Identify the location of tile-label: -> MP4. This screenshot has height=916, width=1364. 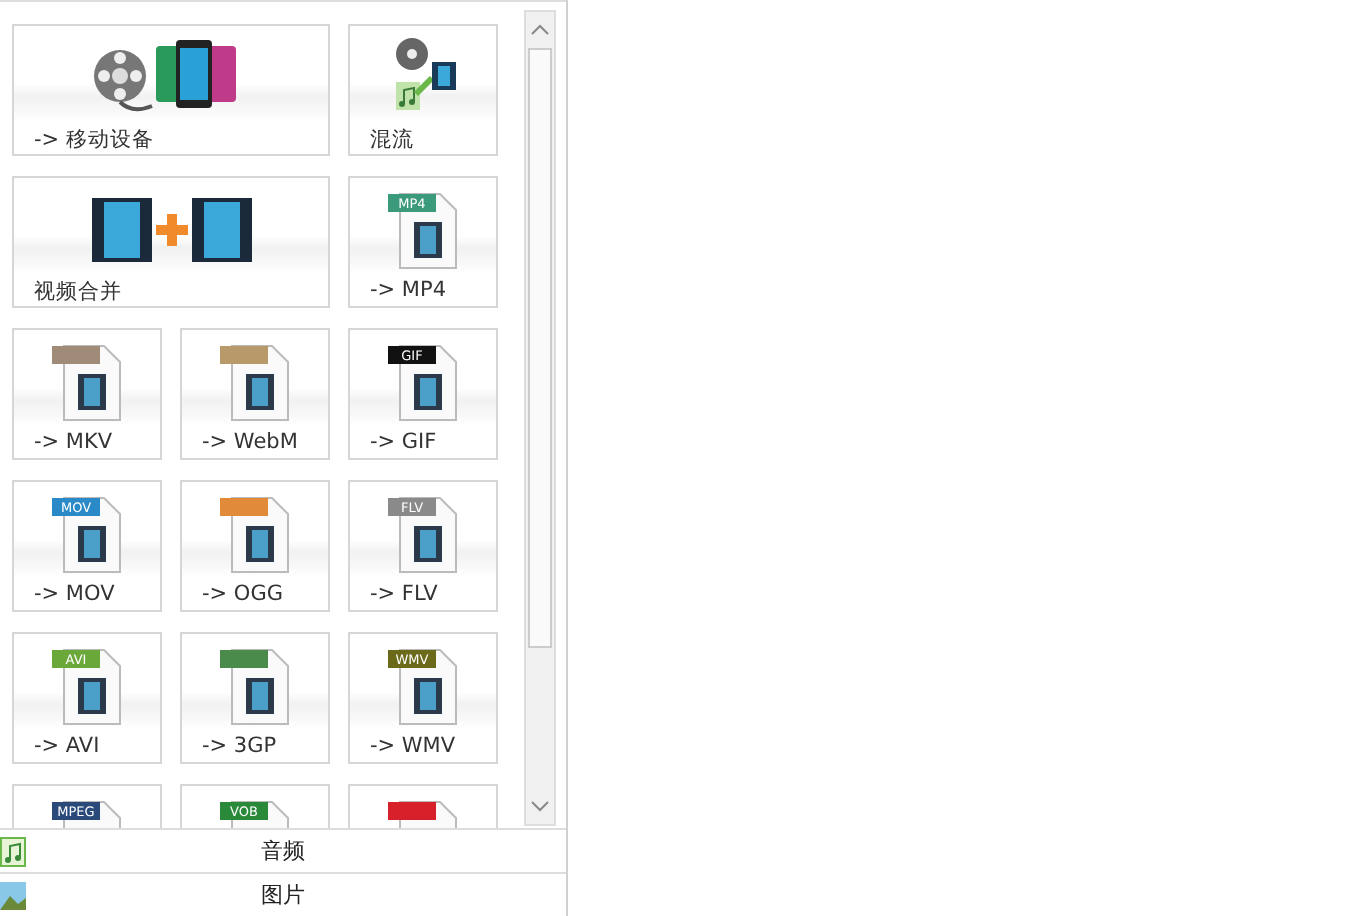
(407, 290).